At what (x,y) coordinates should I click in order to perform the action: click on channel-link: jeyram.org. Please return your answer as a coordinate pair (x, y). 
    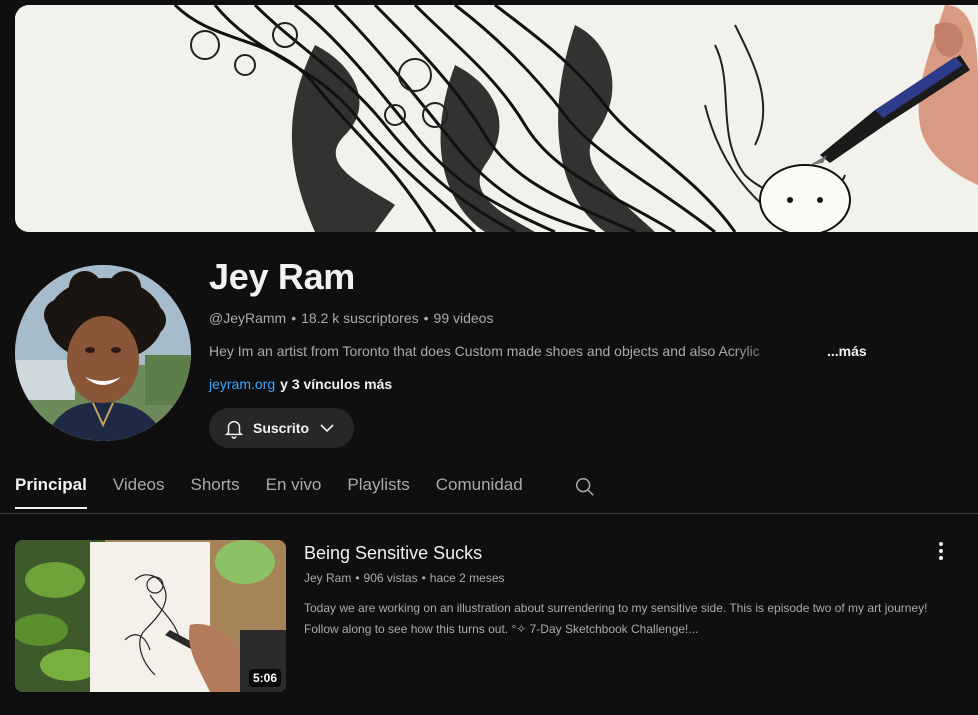
    Looking at the image, I should click on (242, 384).